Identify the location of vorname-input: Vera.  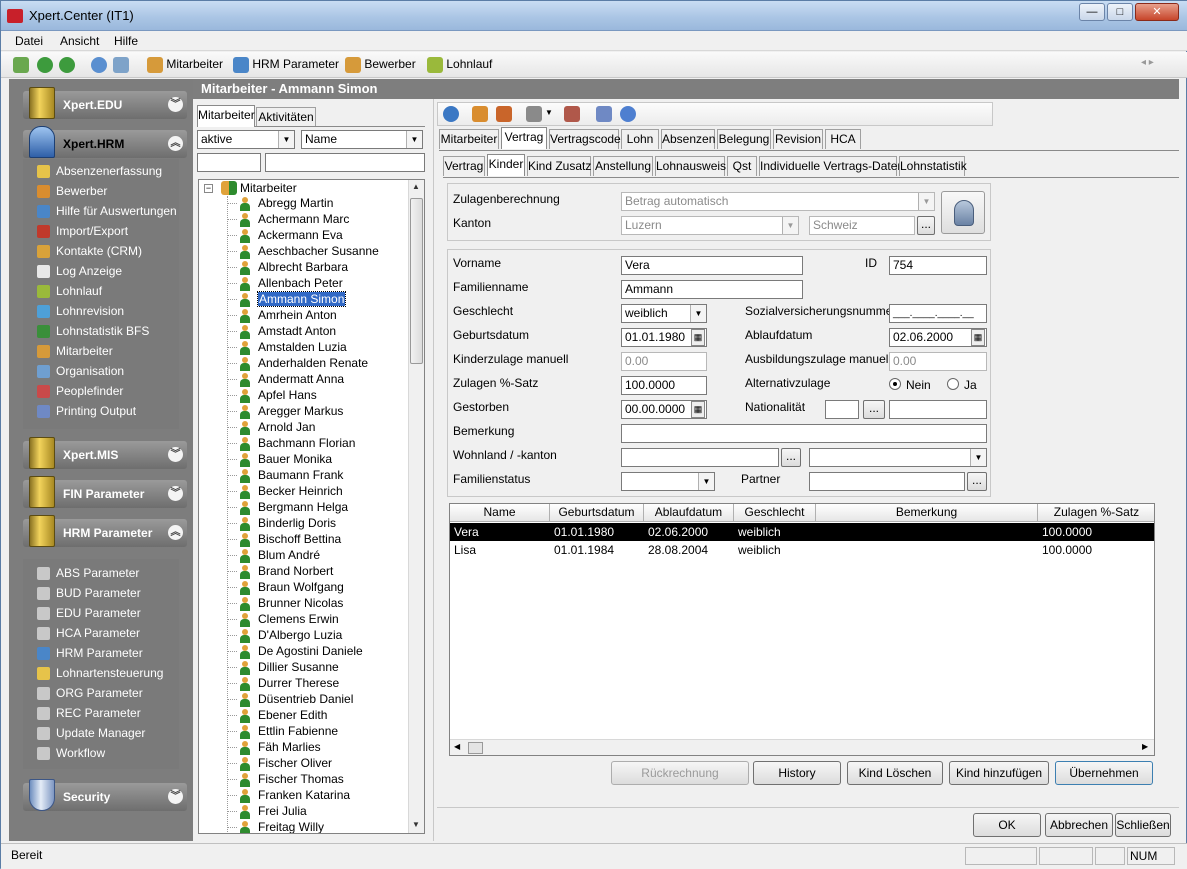
(712, 265).